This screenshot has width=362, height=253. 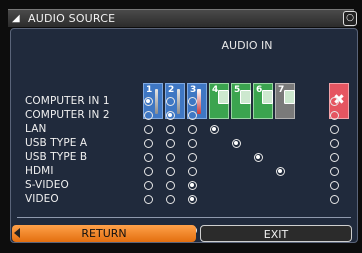 I want to click on row-label: VIDEO, so click(x=42, y=199).